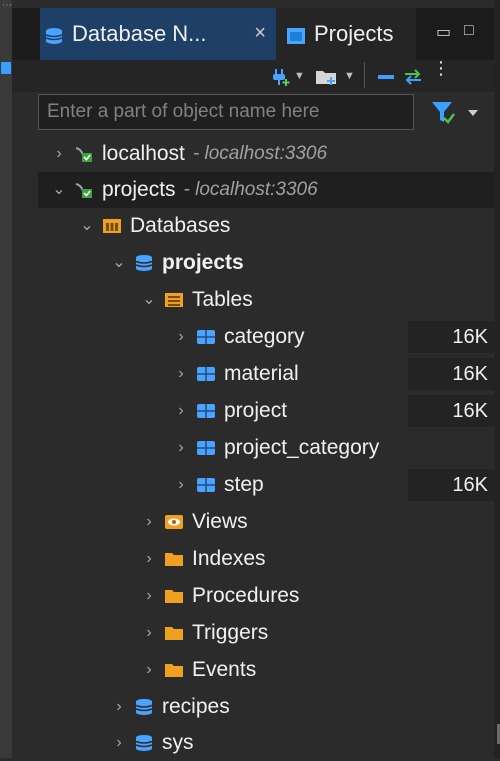  I want to click on tree-item-indexes: › Indexes, so click(266, 559).